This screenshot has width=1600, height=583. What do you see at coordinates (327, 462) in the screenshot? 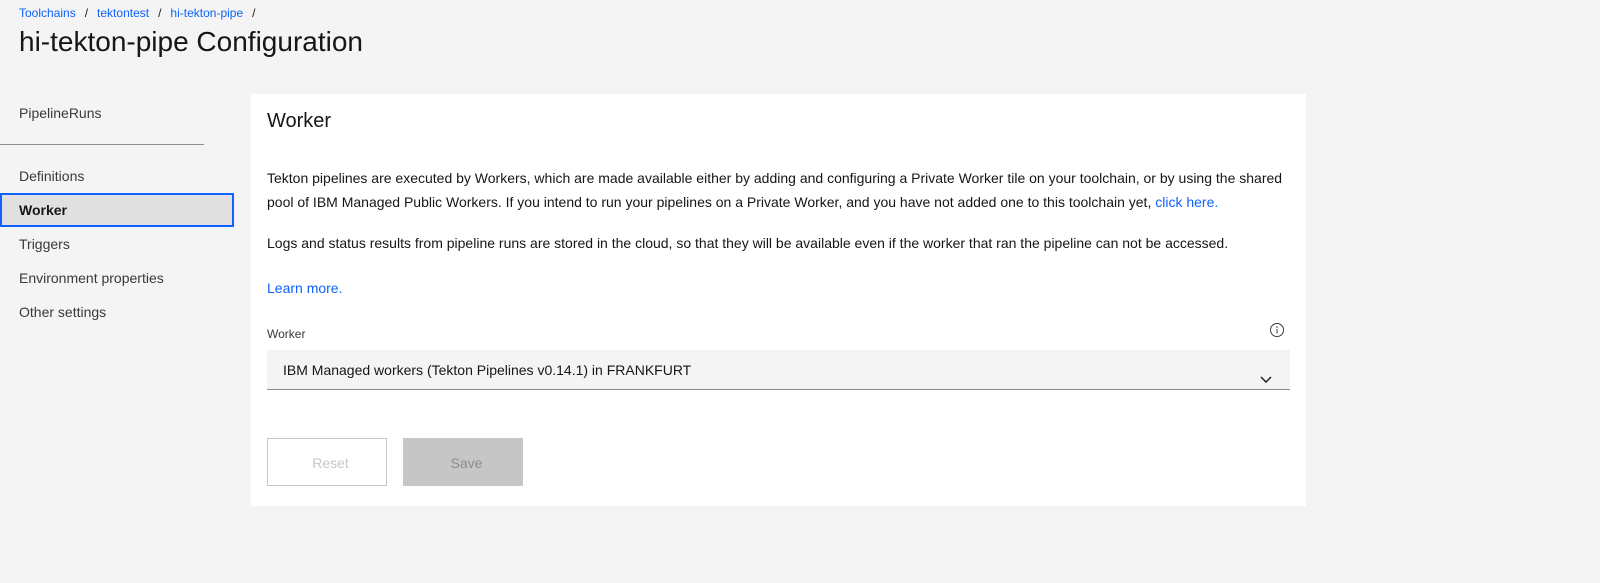
I see `reset-button: Reset` at bounding box center [327, 462].